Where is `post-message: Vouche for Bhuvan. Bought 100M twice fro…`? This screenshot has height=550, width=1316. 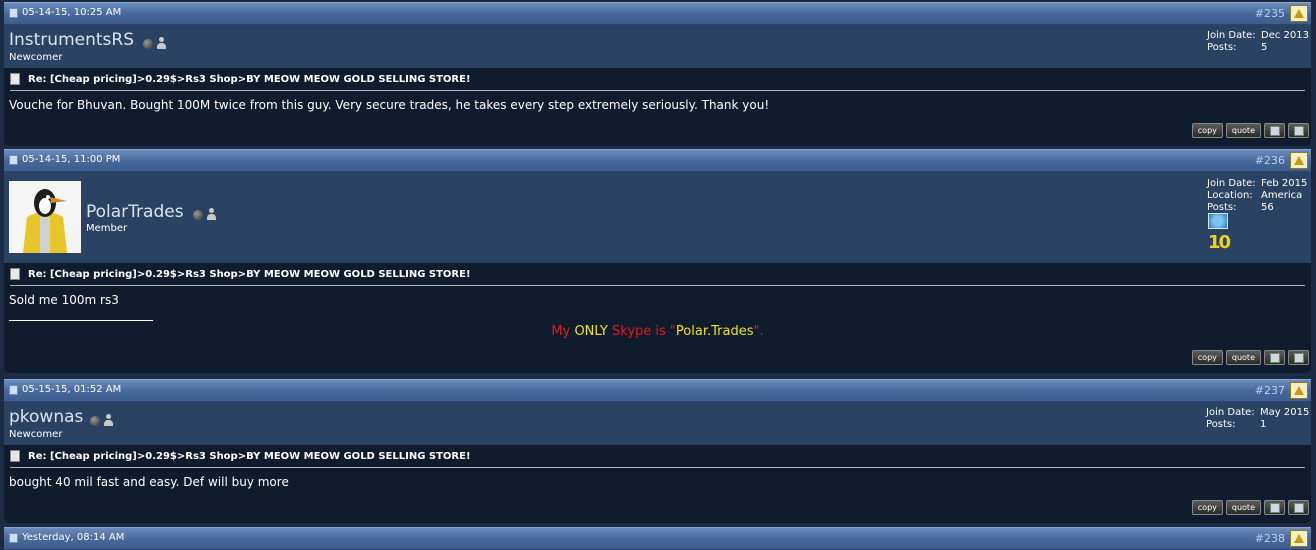 post-message: Vouche for Bhuvan. Bought 100M twice fro… is located at coordinates (389, 105).